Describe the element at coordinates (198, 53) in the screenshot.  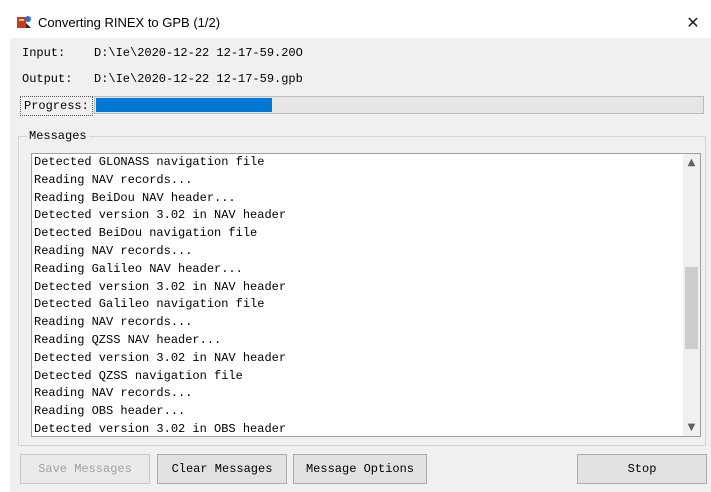
I see `input-path: D:\Ie\2020-12-22 12-17-59.20O` at that location.